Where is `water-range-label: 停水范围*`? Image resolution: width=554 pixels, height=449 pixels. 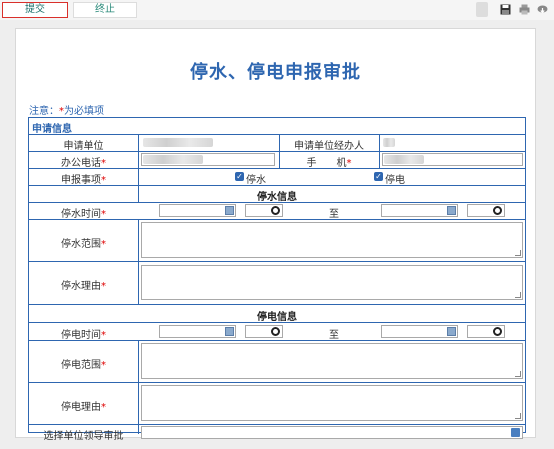
water-range-label: 停水范围* is located at coordinates (83, 244).